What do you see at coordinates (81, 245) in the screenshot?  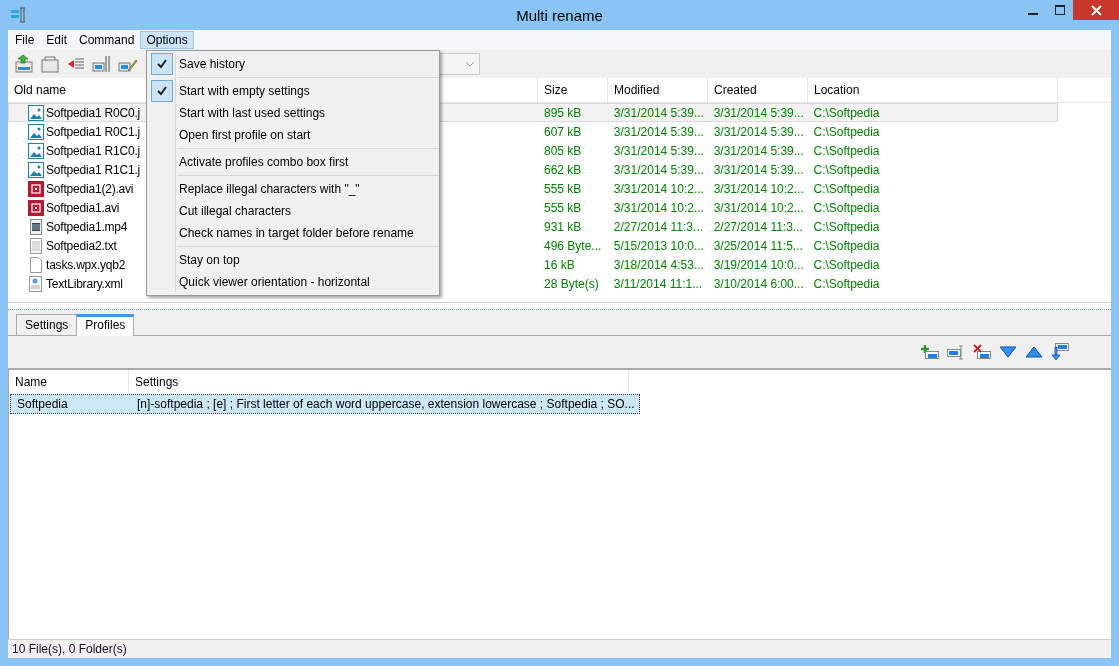 I see `file-name: Softpedia2.txt` at bounding box center [81, 245].